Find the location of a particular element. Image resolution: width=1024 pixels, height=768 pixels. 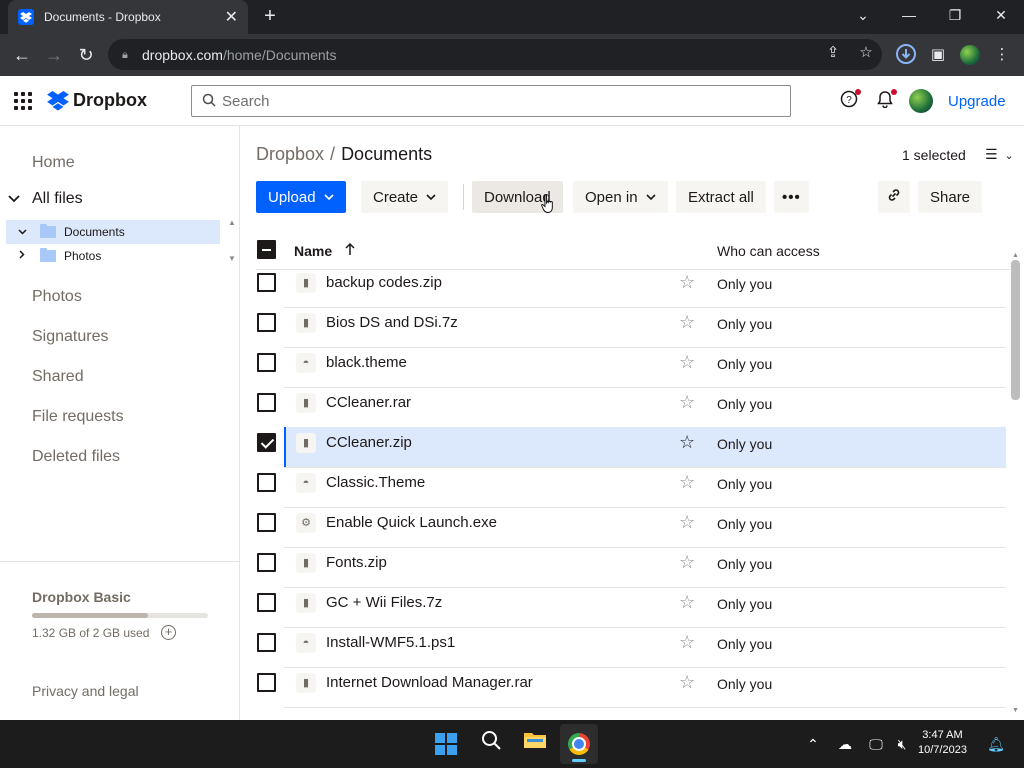

file-name: Internet Download Manager.rar is located at coordinates (429, 682).